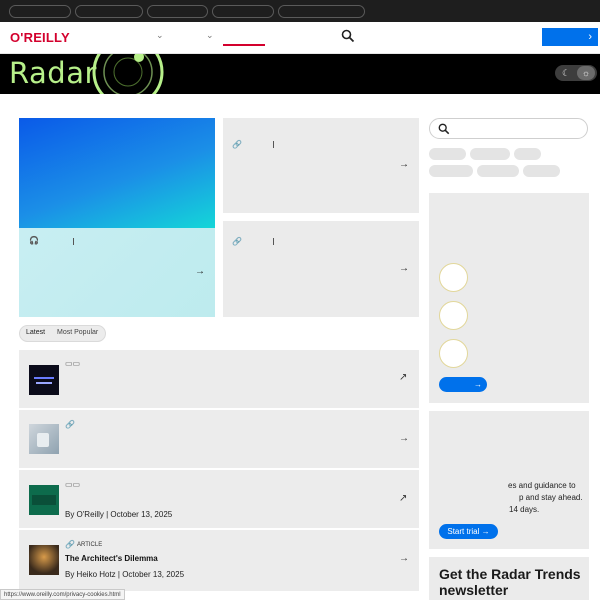  What do you see at coordinates (566, 73) in the screenshot?
I see `moon-icon: ☾` at bounding box center [566, 73].